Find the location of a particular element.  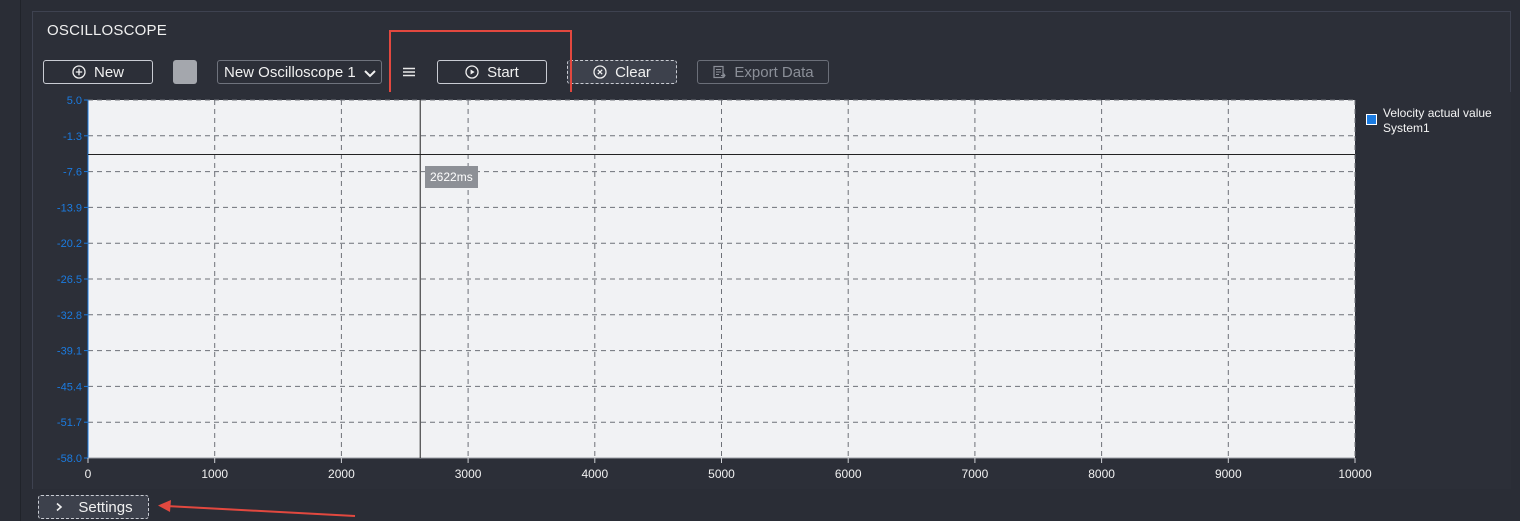

legend-line-1: Velocity actual value is located at coordinates (1437, 113).